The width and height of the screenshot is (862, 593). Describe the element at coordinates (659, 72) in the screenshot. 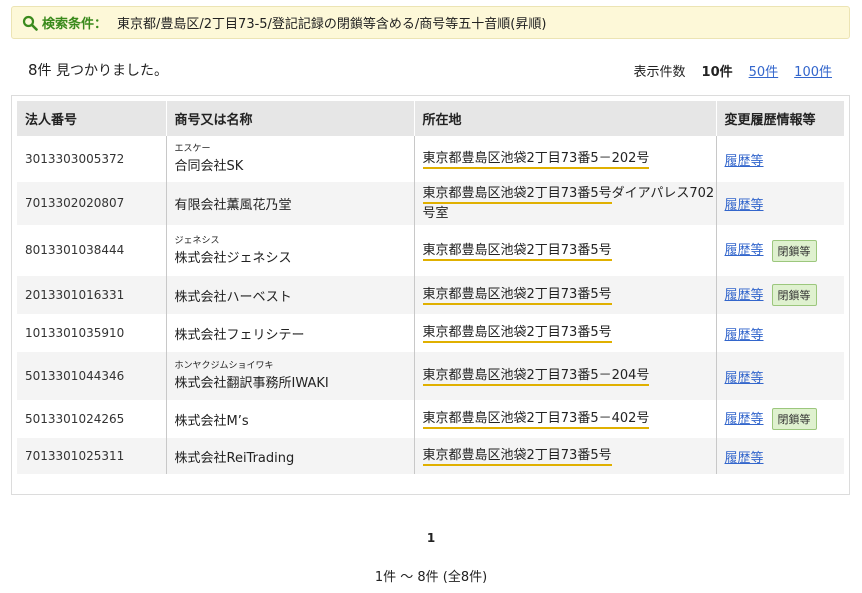

I see `per-page-label: 表示件数` at that location.